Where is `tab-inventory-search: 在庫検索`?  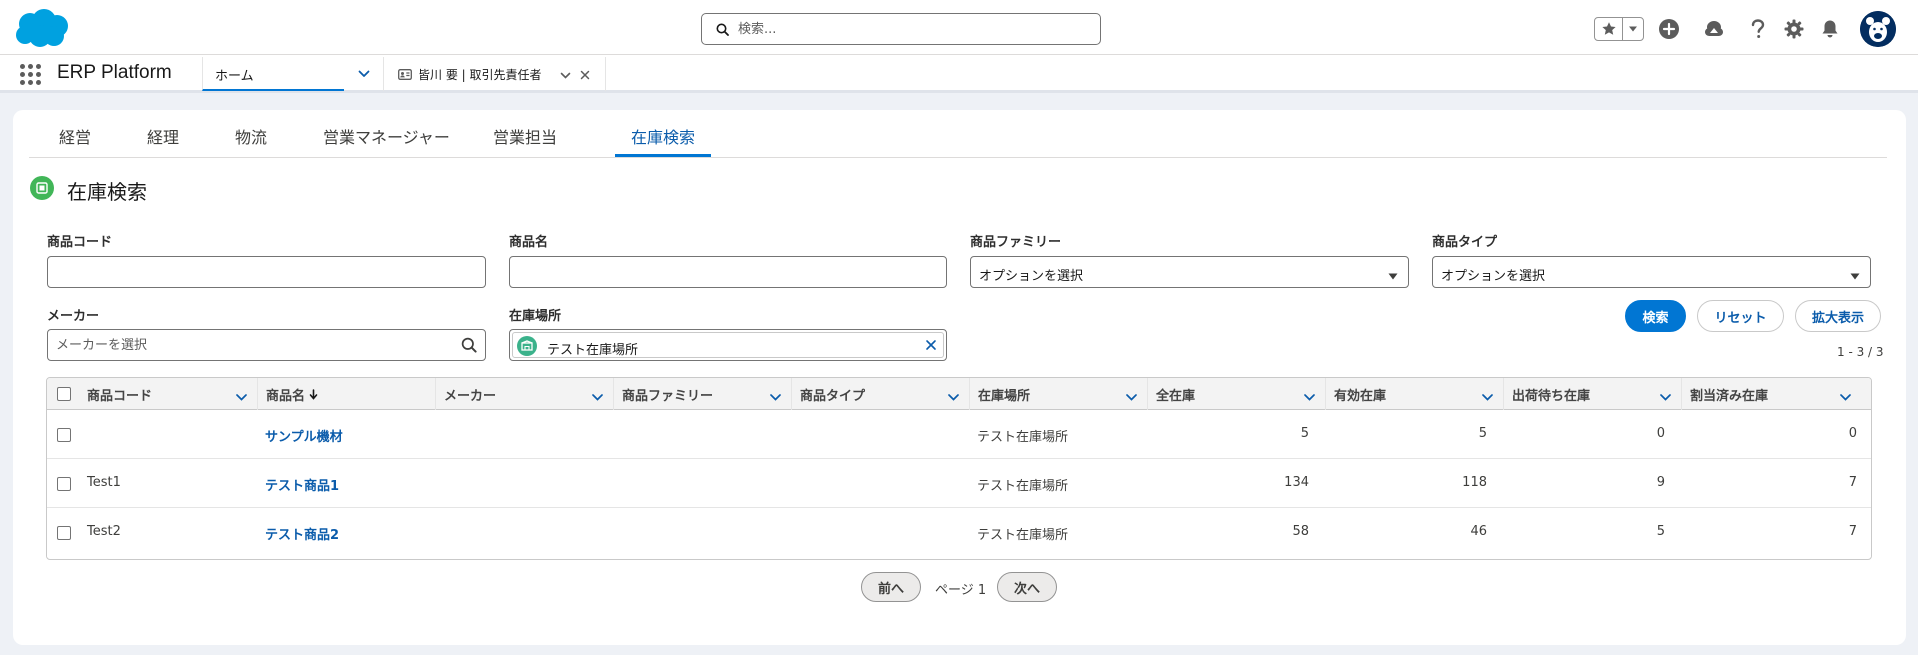 tab-inventory-search: 在庫検索 is located at coordinates (663, 136).